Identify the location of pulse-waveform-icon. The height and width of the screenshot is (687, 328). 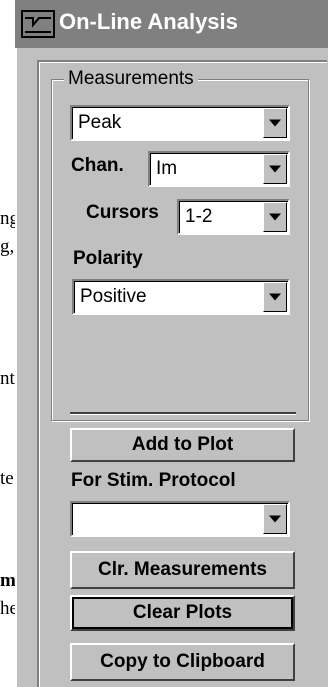
(38, 24).